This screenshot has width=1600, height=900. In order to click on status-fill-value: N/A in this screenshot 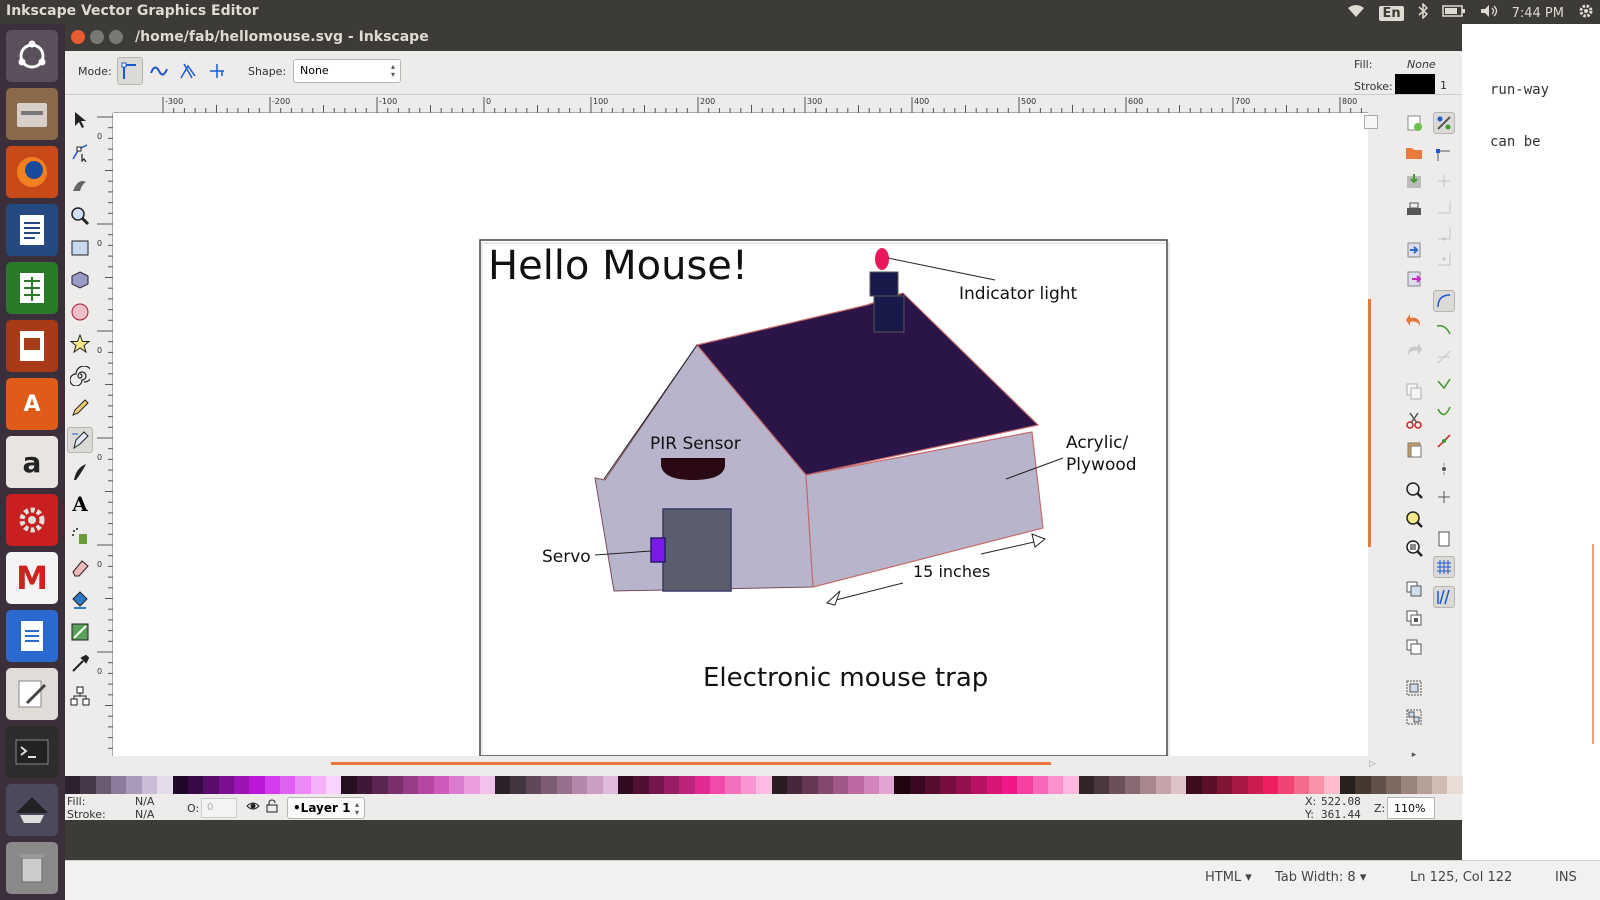, I will do `click(144, 801)`.